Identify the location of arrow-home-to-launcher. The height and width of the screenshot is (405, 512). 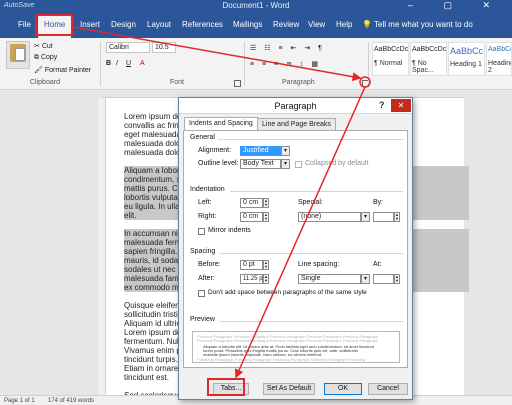
(217, 54).